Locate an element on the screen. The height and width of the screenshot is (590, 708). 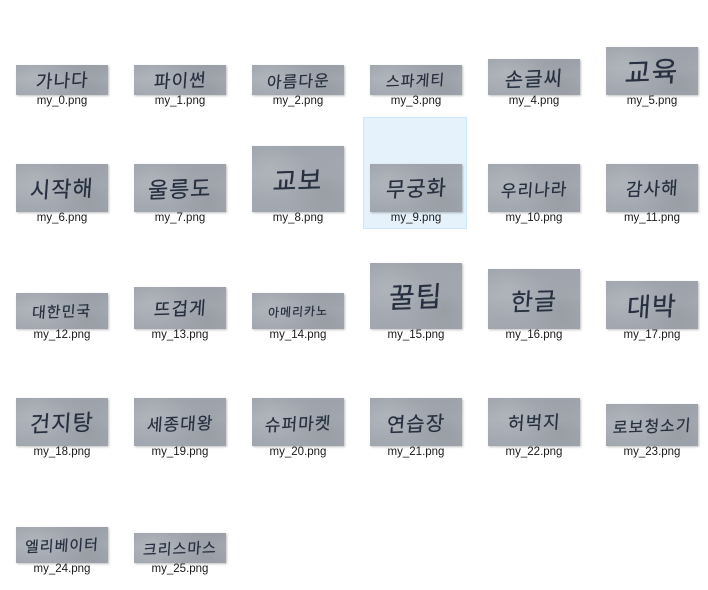
handwriting-text: 로보청소기 is located at coordinates (651, 426).